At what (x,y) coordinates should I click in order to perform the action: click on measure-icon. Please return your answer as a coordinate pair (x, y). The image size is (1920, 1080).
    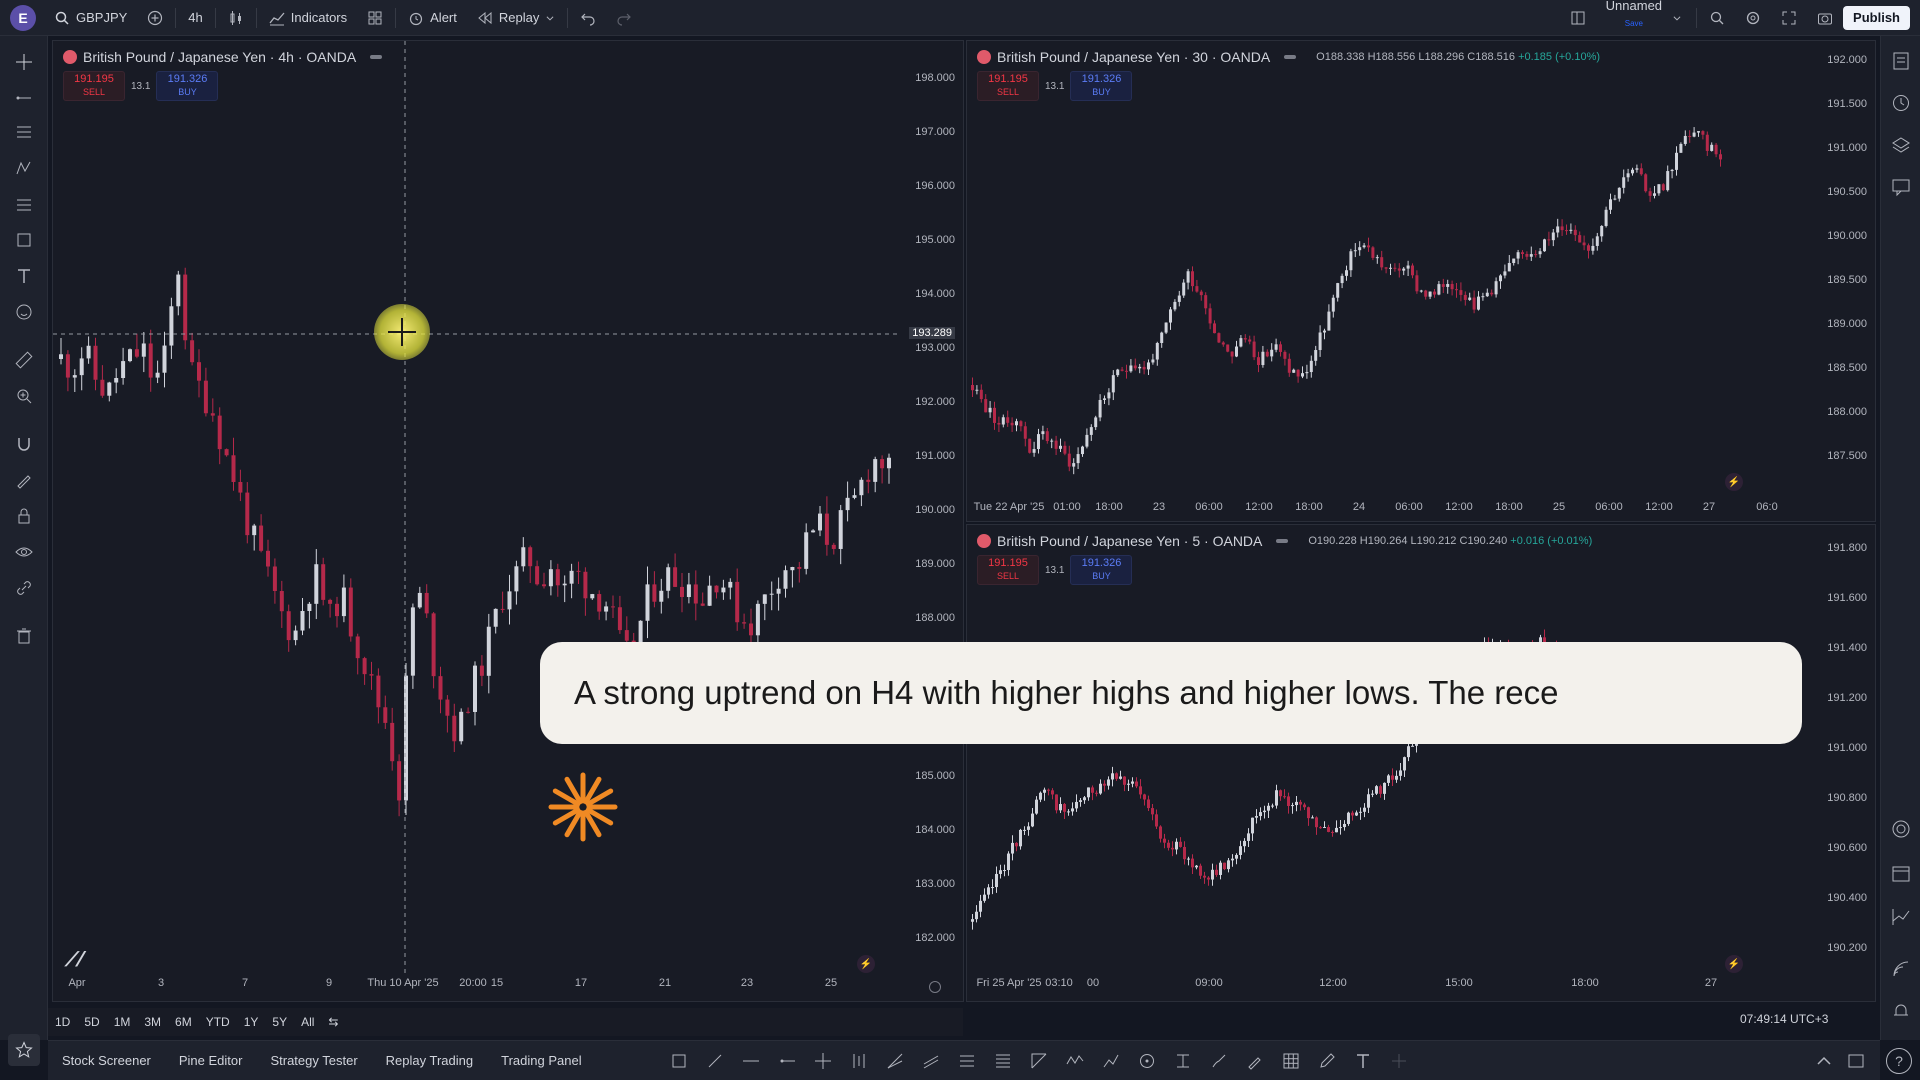
    Looking at the image, I should click on (1183, 1061).